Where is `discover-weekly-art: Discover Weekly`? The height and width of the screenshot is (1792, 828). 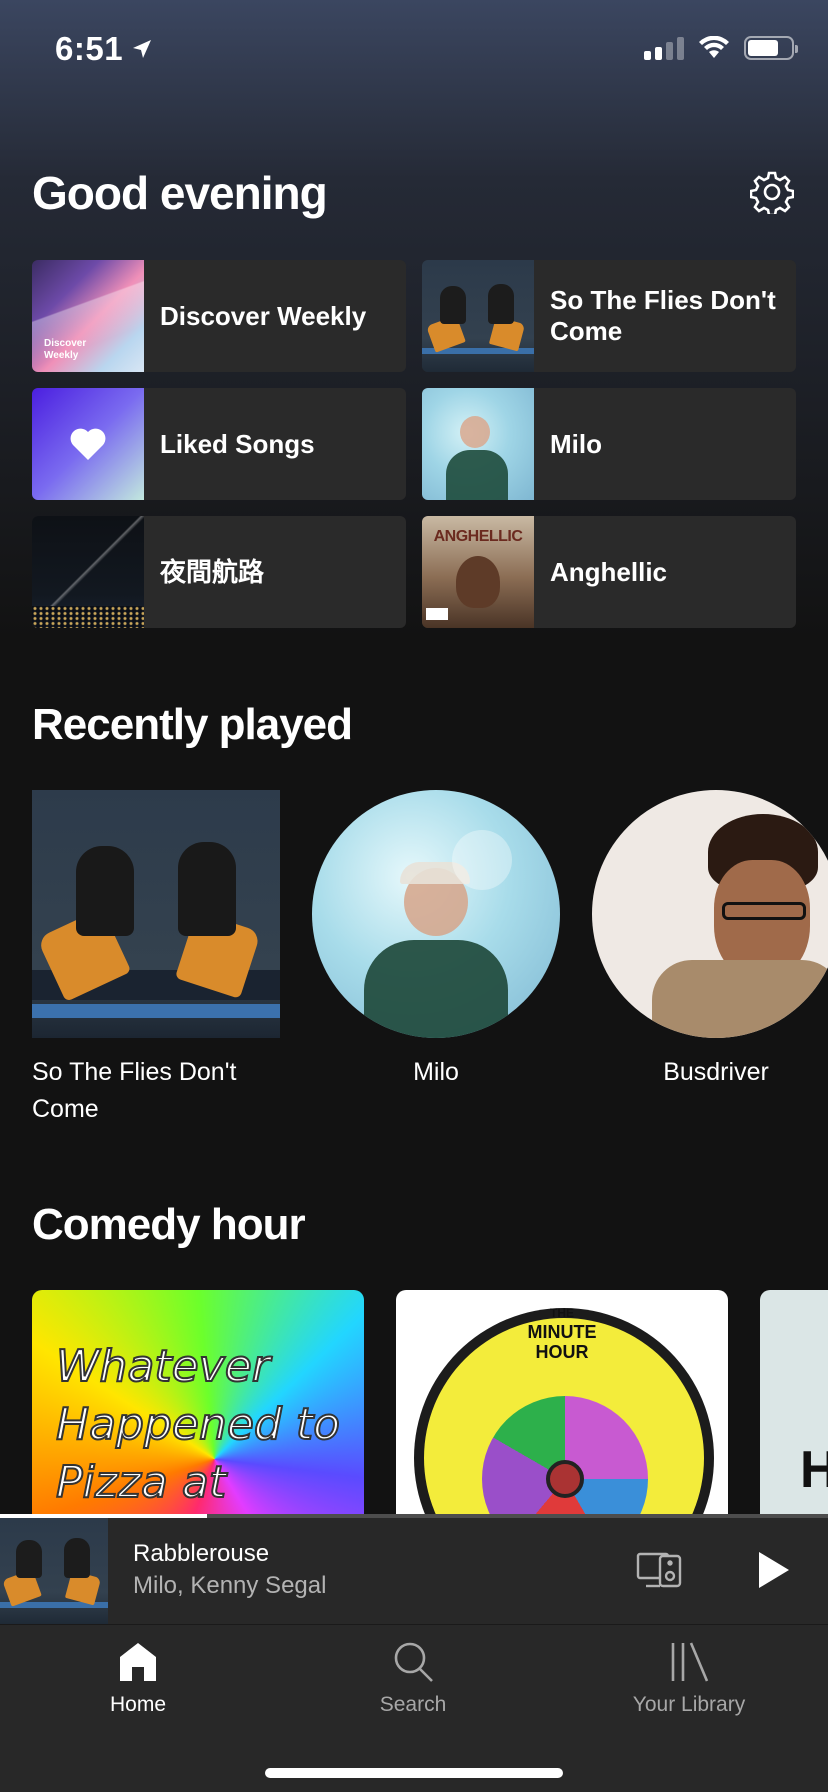 discover-weekly-art: Discover Weekly is located at coordinates (88, 316).